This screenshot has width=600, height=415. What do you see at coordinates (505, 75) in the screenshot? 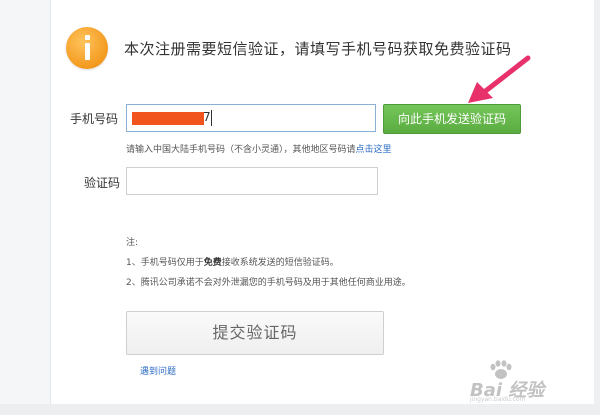
I see `annotation-arrow-shaft` at bounding box center [505, 75].